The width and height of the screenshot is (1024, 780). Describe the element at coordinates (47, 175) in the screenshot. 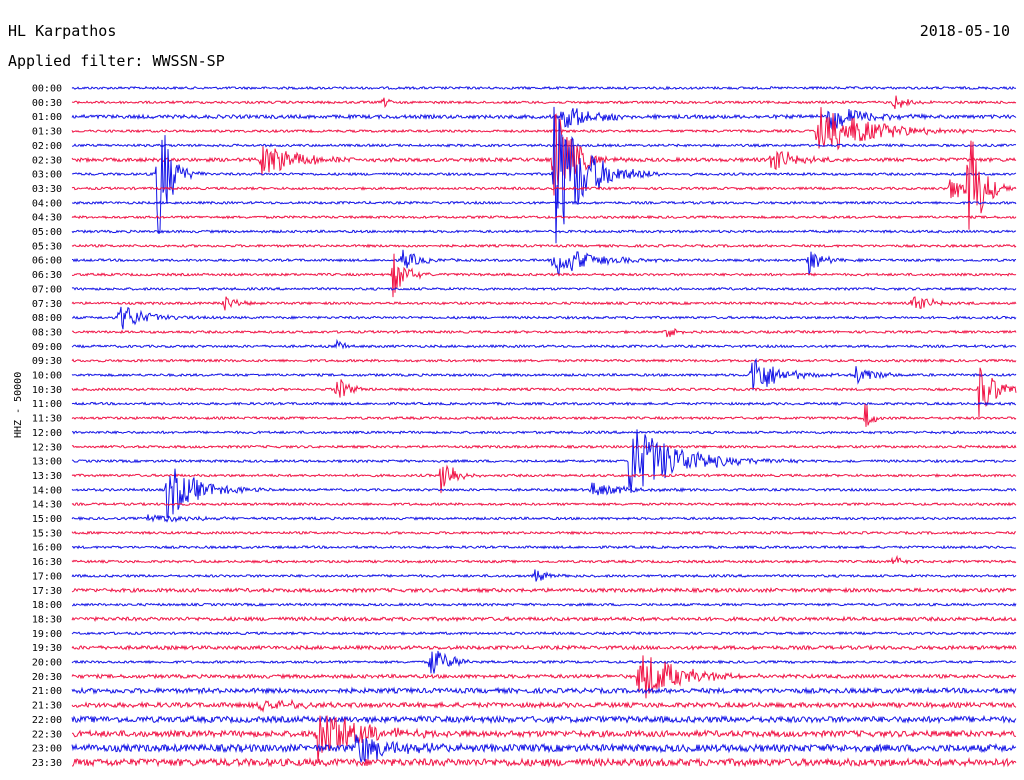

I see `row-label: 03:00` at that location.